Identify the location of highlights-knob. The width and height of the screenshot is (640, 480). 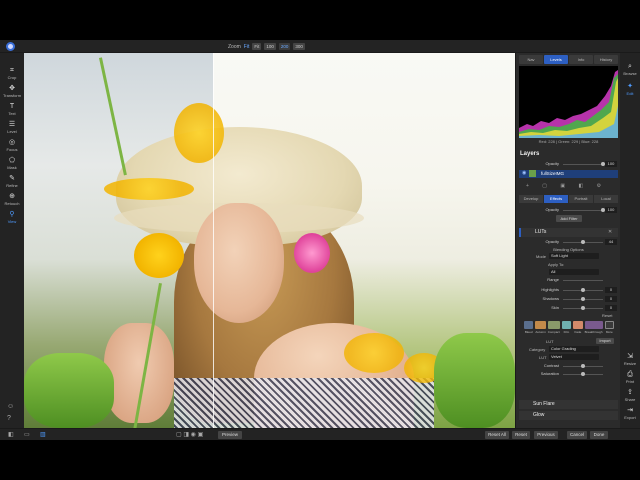
(583, 290).